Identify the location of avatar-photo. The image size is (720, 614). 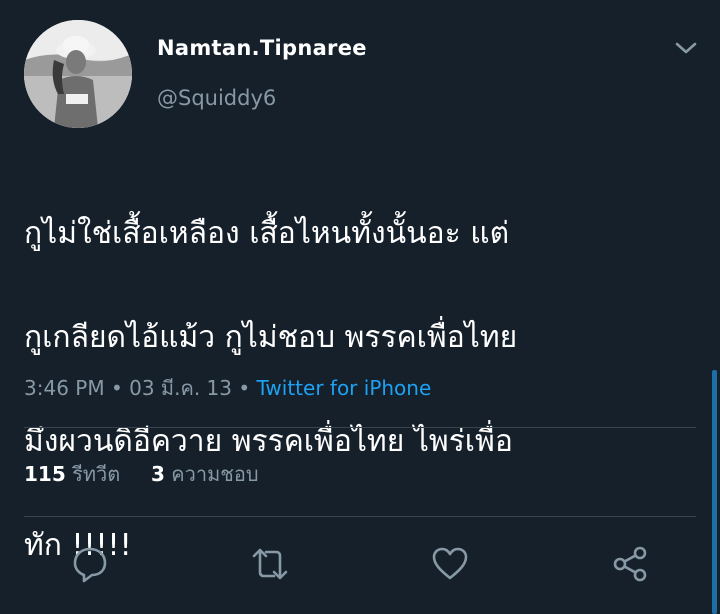
(78, 74).